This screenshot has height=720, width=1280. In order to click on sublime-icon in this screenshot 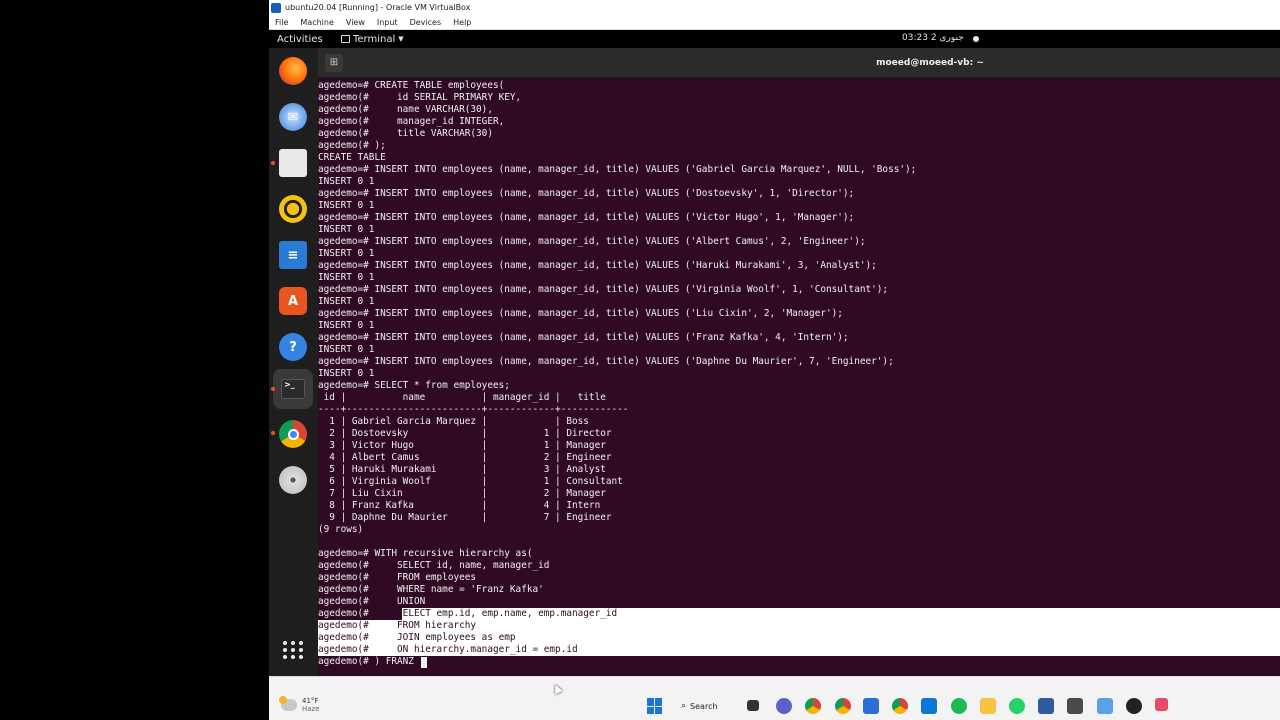, I will do `click(1075, 706)`.